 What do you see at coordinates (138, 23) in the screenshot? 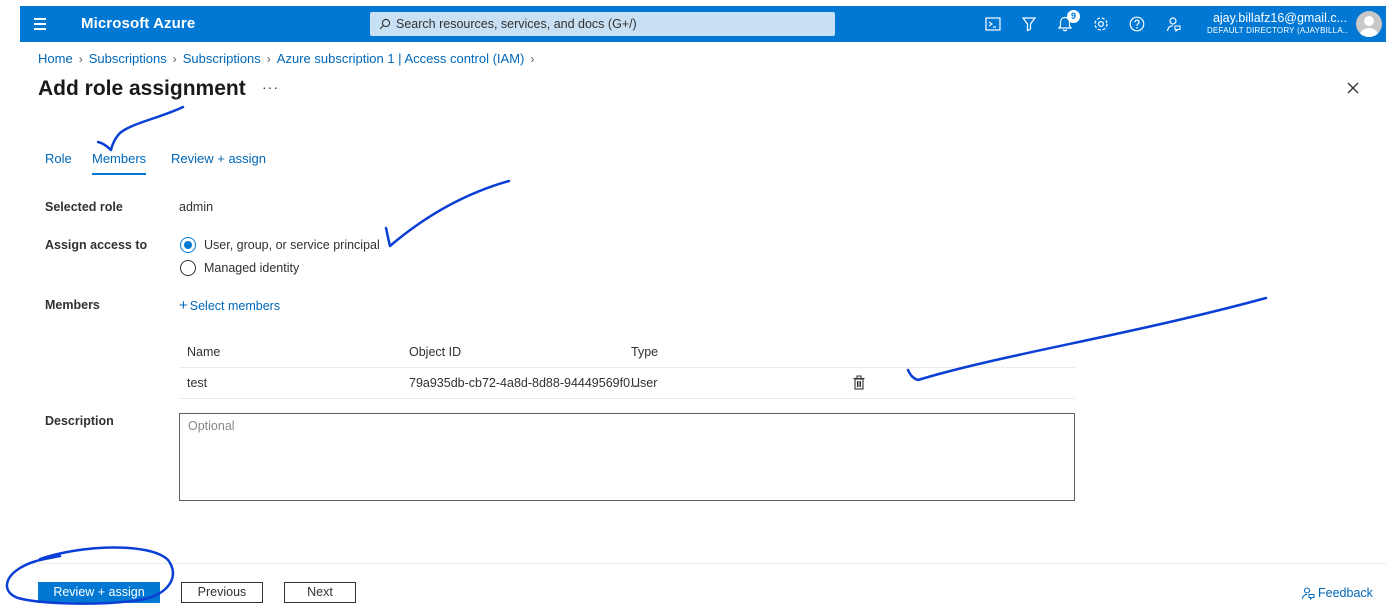
I see `azure-brand: Microsoft Azure` at bounding box center [138, 23].